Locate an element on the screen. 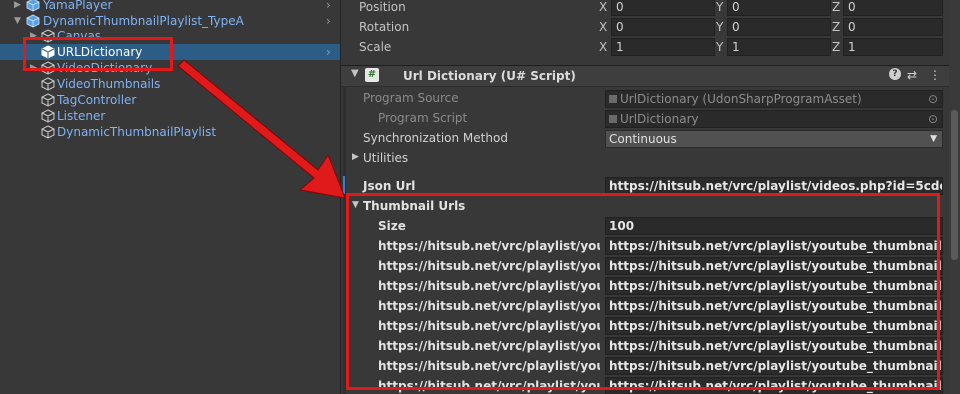 Image resolution: width=960 pixels, height=394 pixels. annotation-arrow is located at coordinates (261, 129).